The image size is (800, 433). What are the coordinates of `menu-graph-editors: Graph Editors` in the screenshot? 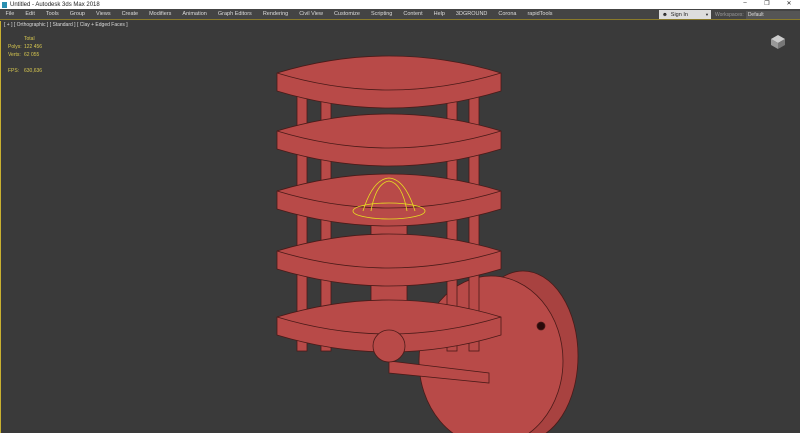 It's located at (234, 14).